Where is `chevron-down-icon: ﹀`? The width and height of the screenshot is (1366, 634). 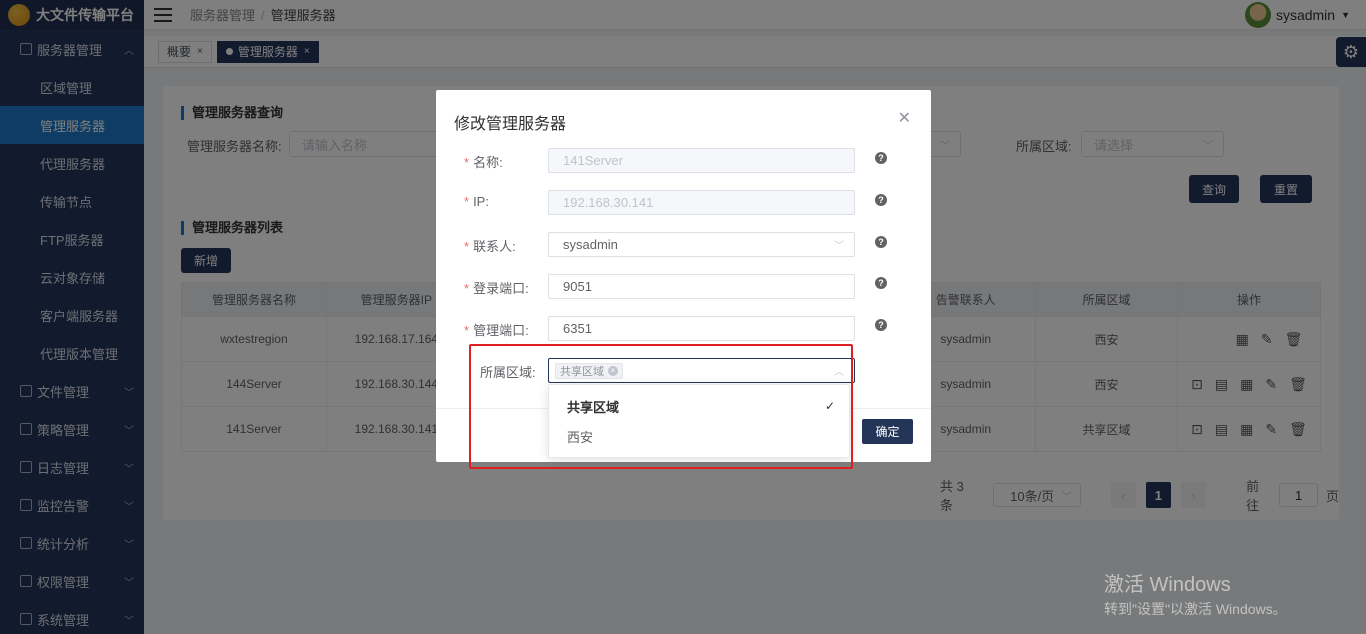
chevron-down-icon: ﹀ is located at coordinates (839, 246).